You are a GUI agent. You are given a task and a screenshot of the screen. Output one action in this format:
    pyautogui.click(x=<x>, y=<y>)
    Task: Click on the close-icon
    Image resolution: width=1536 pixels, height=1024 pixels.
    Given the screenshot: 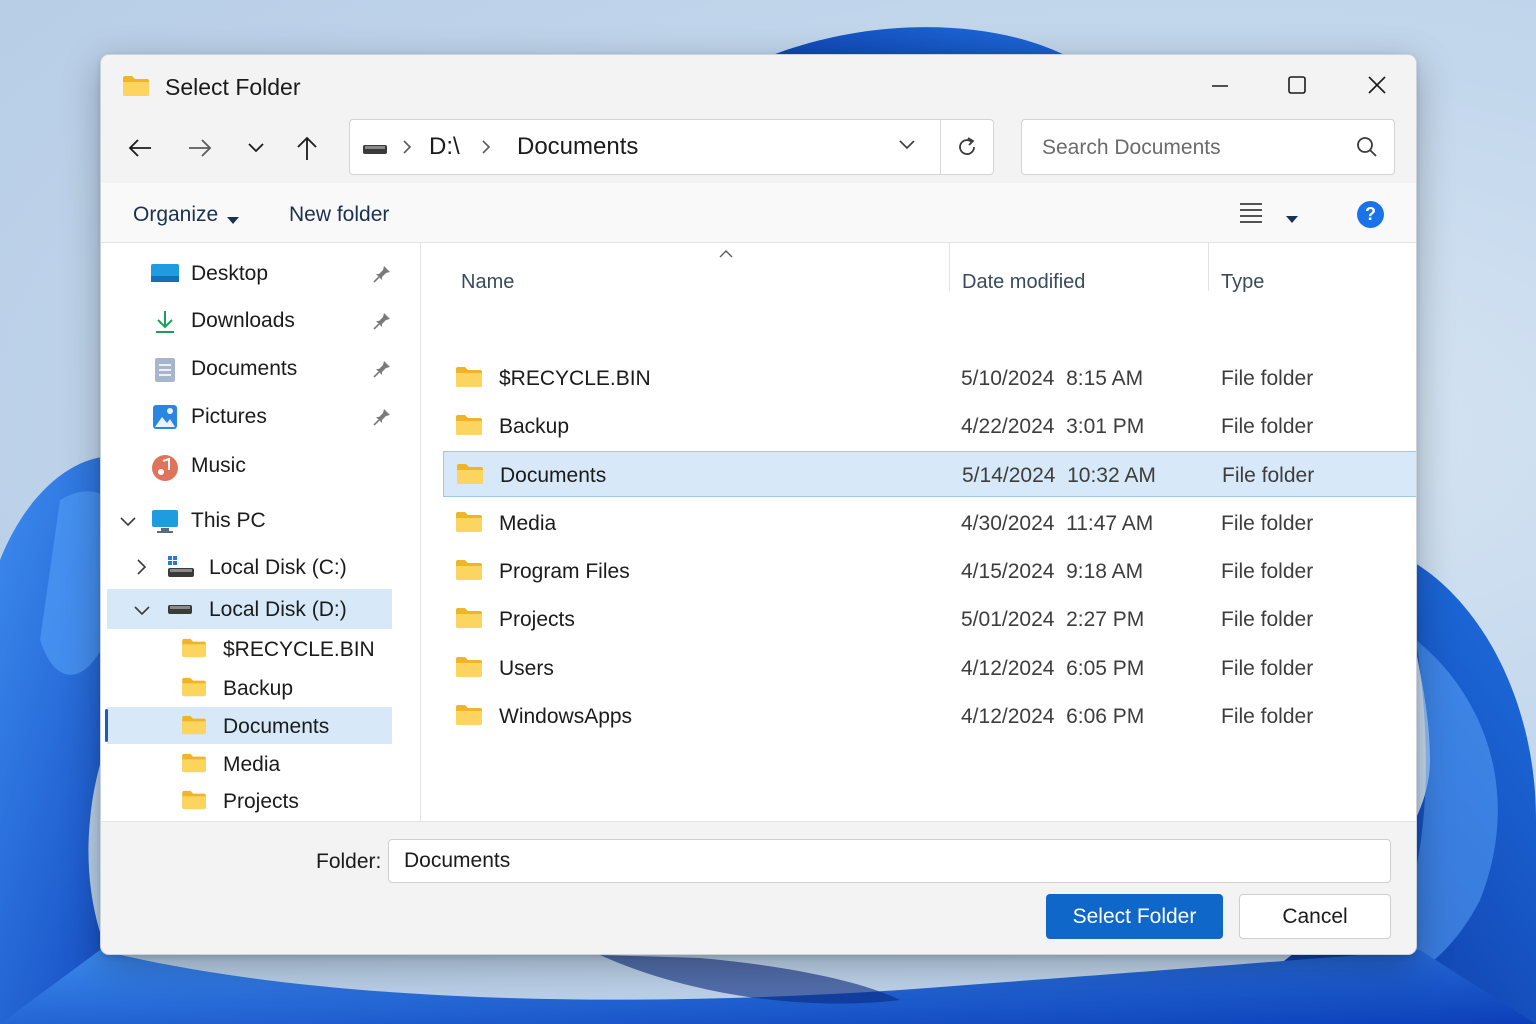 What is the action you would take?
    pyautogui.click(x=1377, y=85)
    